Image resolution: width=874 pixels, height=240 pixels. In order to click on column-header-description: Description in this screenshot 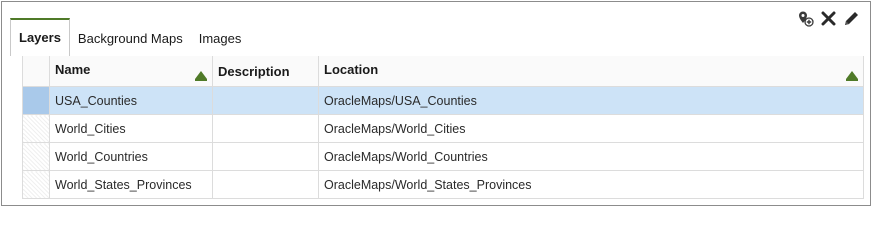, I will do `click(265, 71)`.